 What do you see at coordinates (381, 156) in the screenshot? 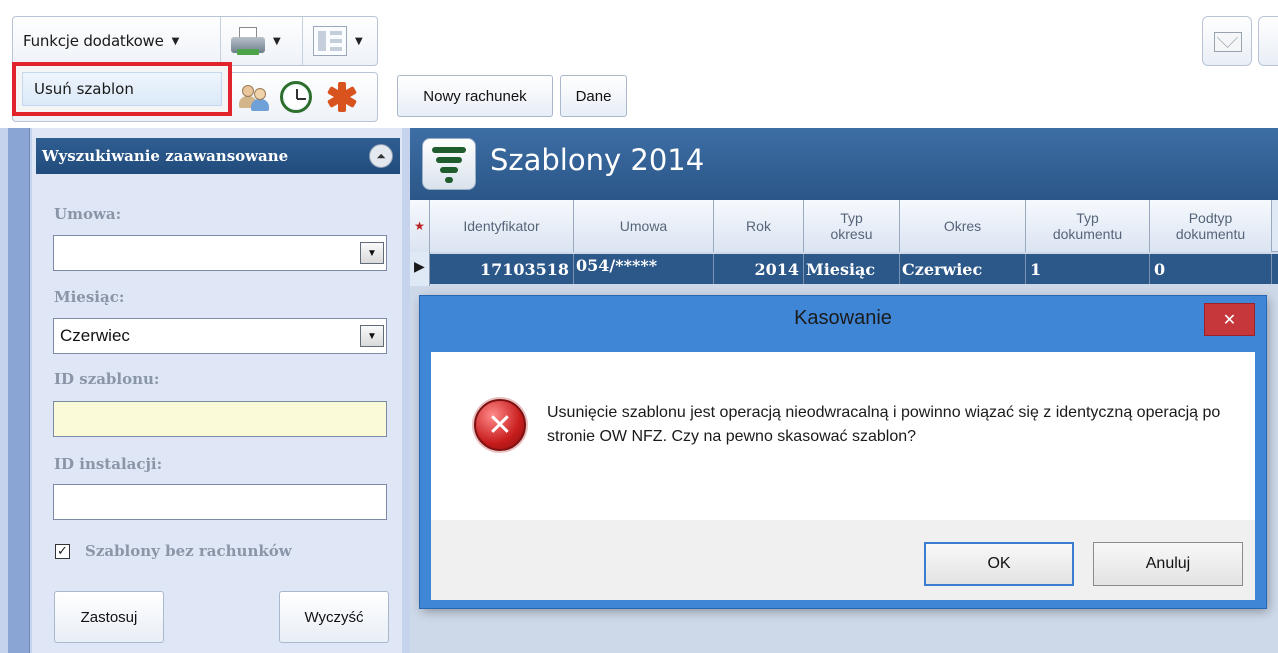
I see `collapse-icon: ⏶` at bounding box center [381, 156].